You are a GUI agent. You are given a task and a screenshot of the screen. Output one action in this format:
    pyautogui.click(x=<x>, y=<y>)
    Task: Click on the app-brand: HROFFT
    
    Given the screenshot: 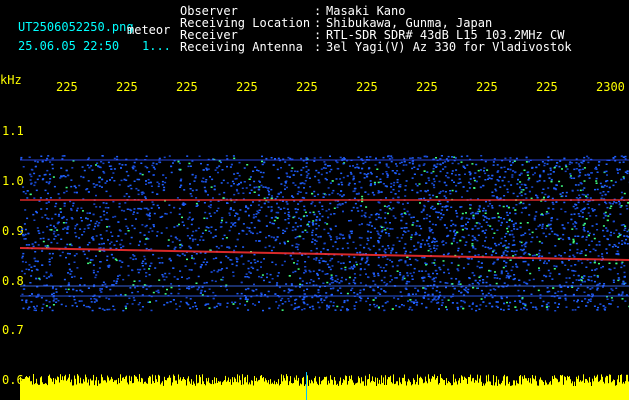 What is the action you would take?
    pyautogui.click(x=95, y=8)
    